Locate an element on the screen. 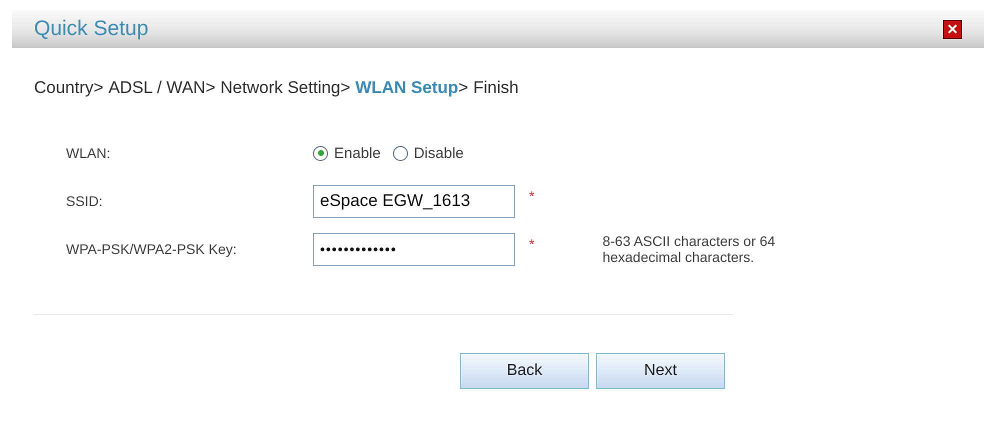 The width and height of the screenshot is (984, 429). dialog-title: Quick Setup is located at coordinates (91, 29).